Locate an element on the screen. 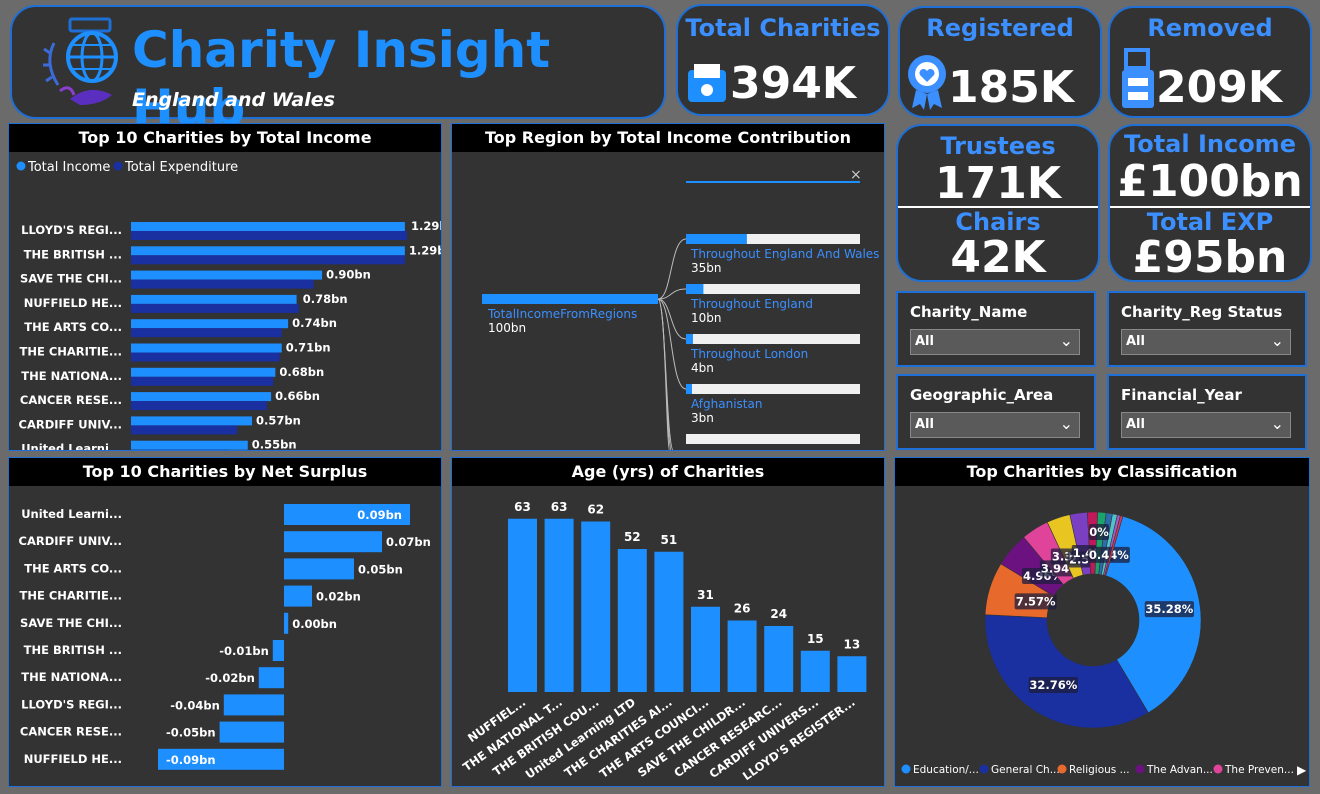 The image size is (1320, 794). data-label: 0.05bn is located at coordinates (380, 569).